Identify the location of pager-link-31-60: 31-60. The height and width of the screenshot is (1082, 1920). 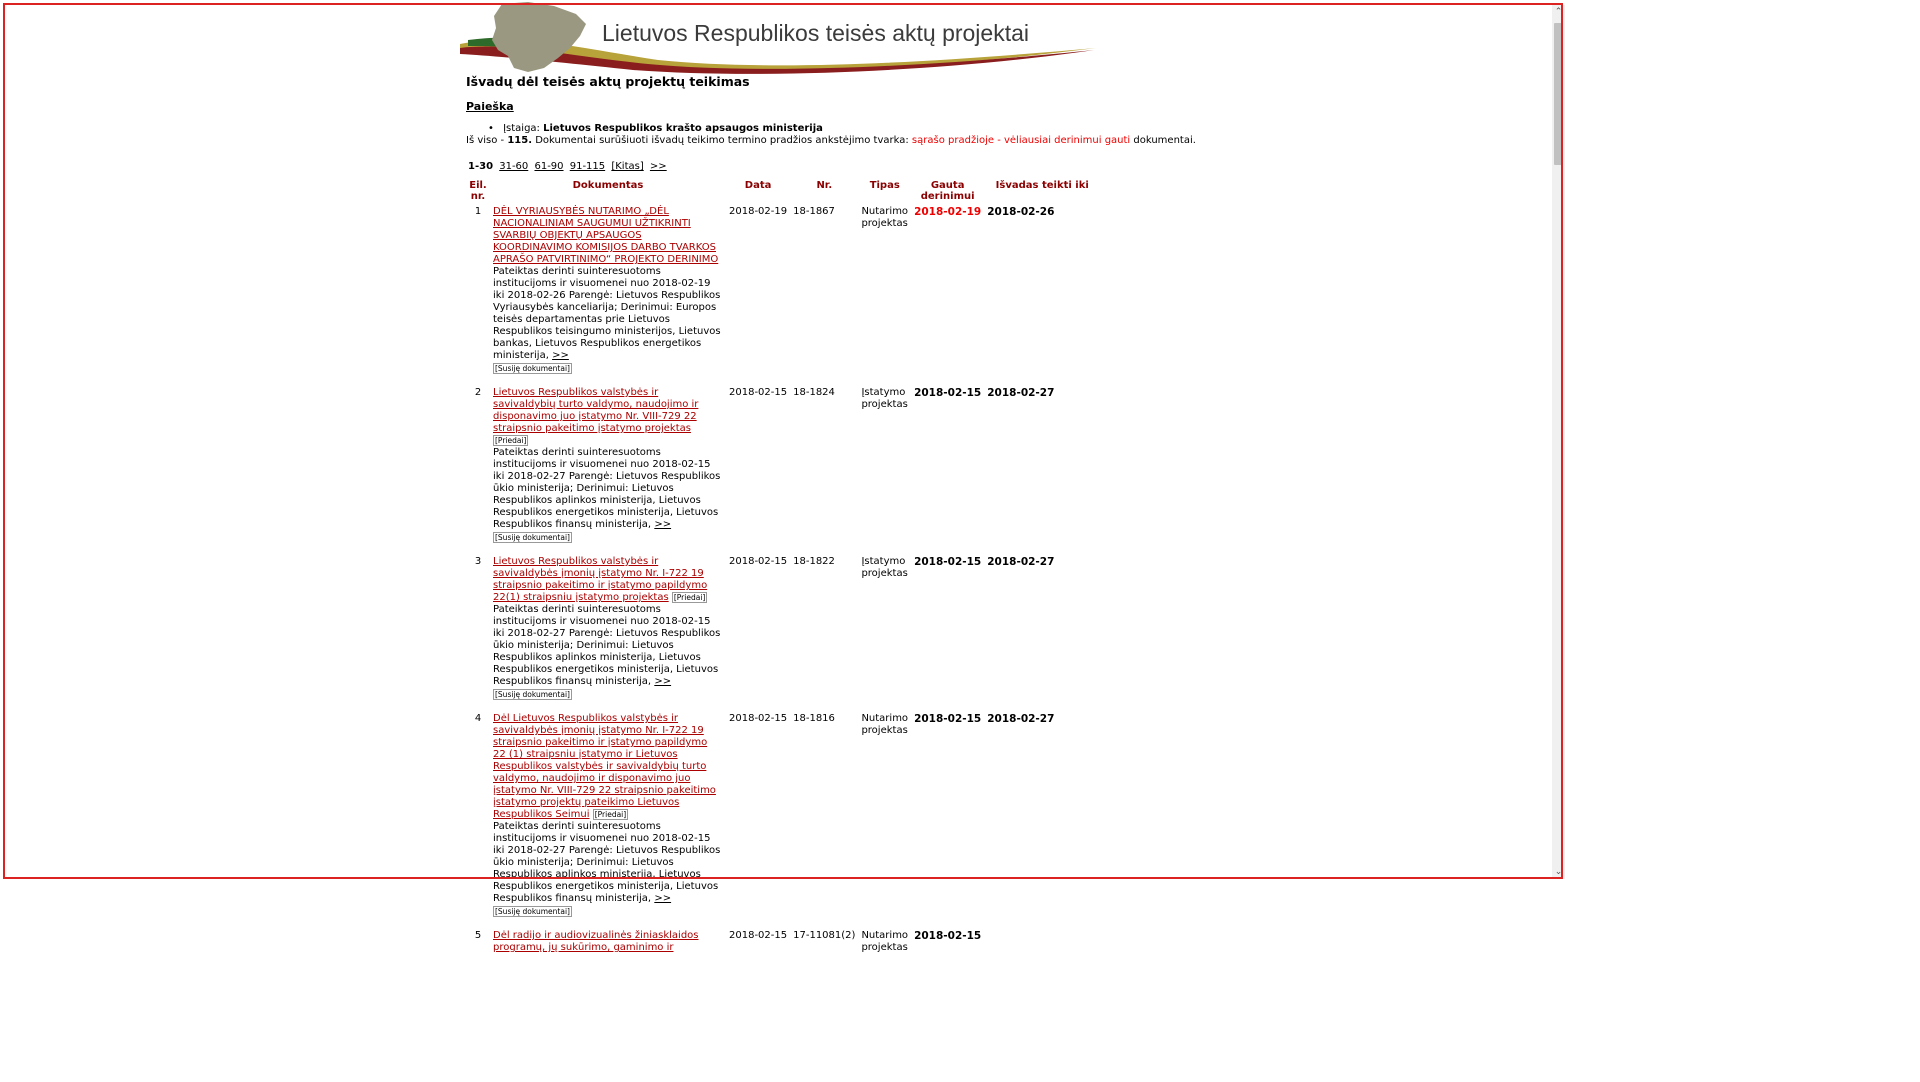
(513, 166).